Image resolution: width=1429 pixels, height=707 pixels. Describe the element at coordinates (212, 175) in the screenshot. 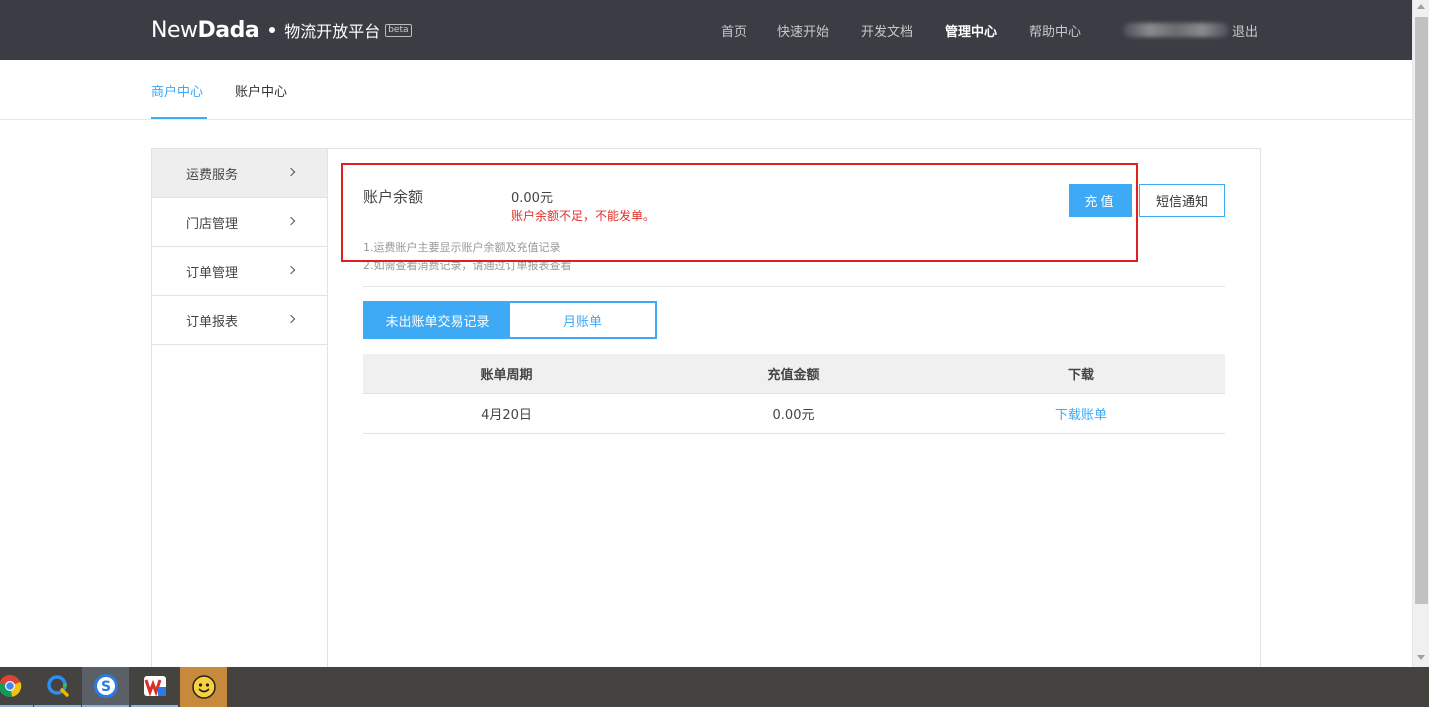

I see `sidebar-item-label: 运费服务` at that location.